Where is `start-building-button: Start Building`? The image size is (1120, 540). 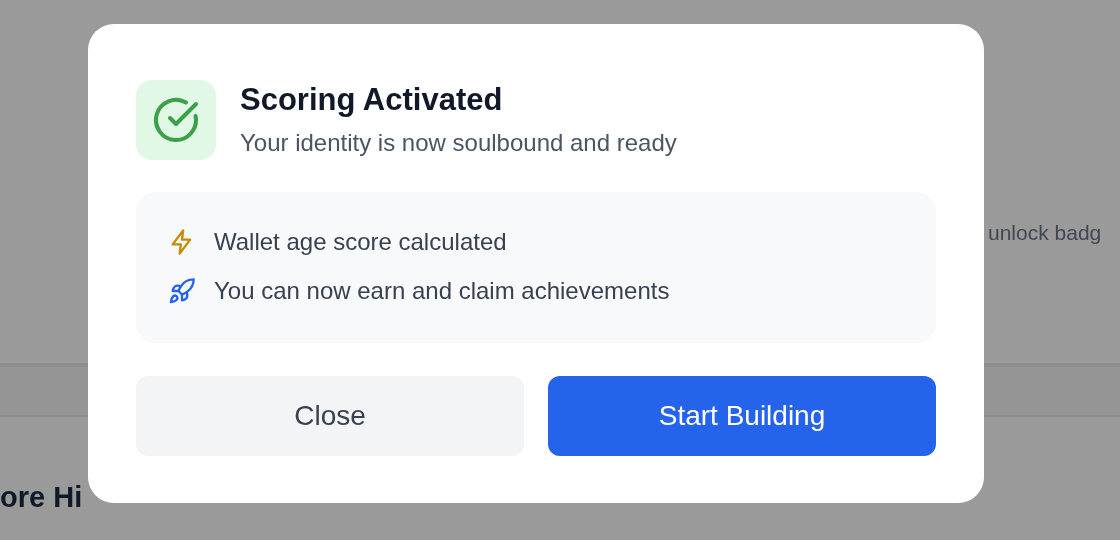 start-building-button: Start Building is located at coordinates (742, 416).